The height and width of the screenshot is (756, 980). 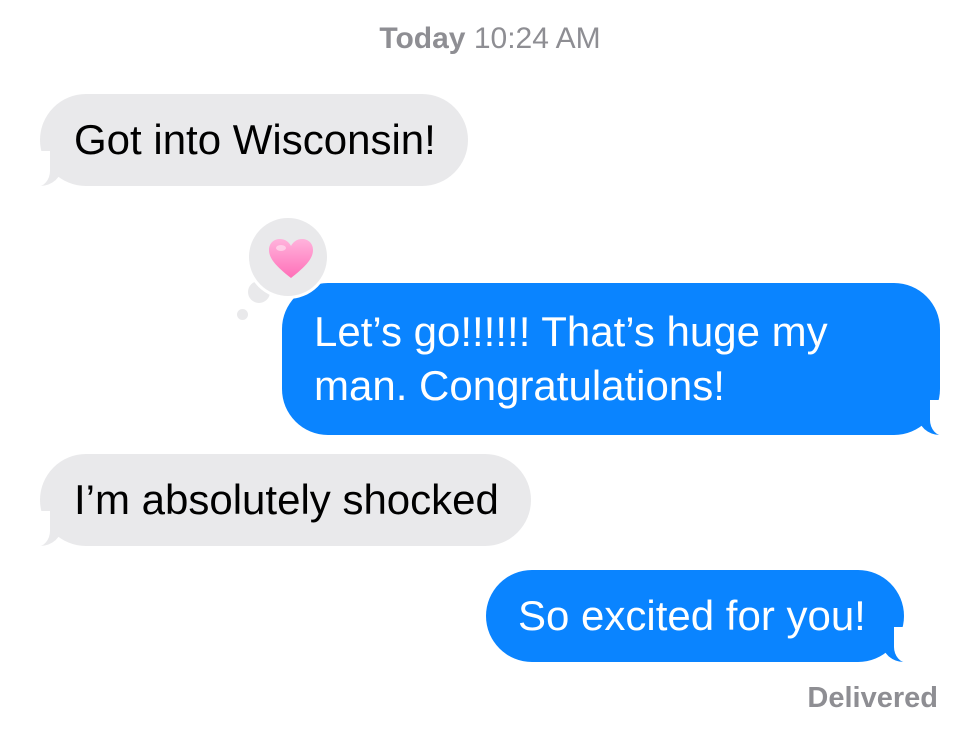 I want to click on message-text: So excited for you!, so click(x=692, y=615).